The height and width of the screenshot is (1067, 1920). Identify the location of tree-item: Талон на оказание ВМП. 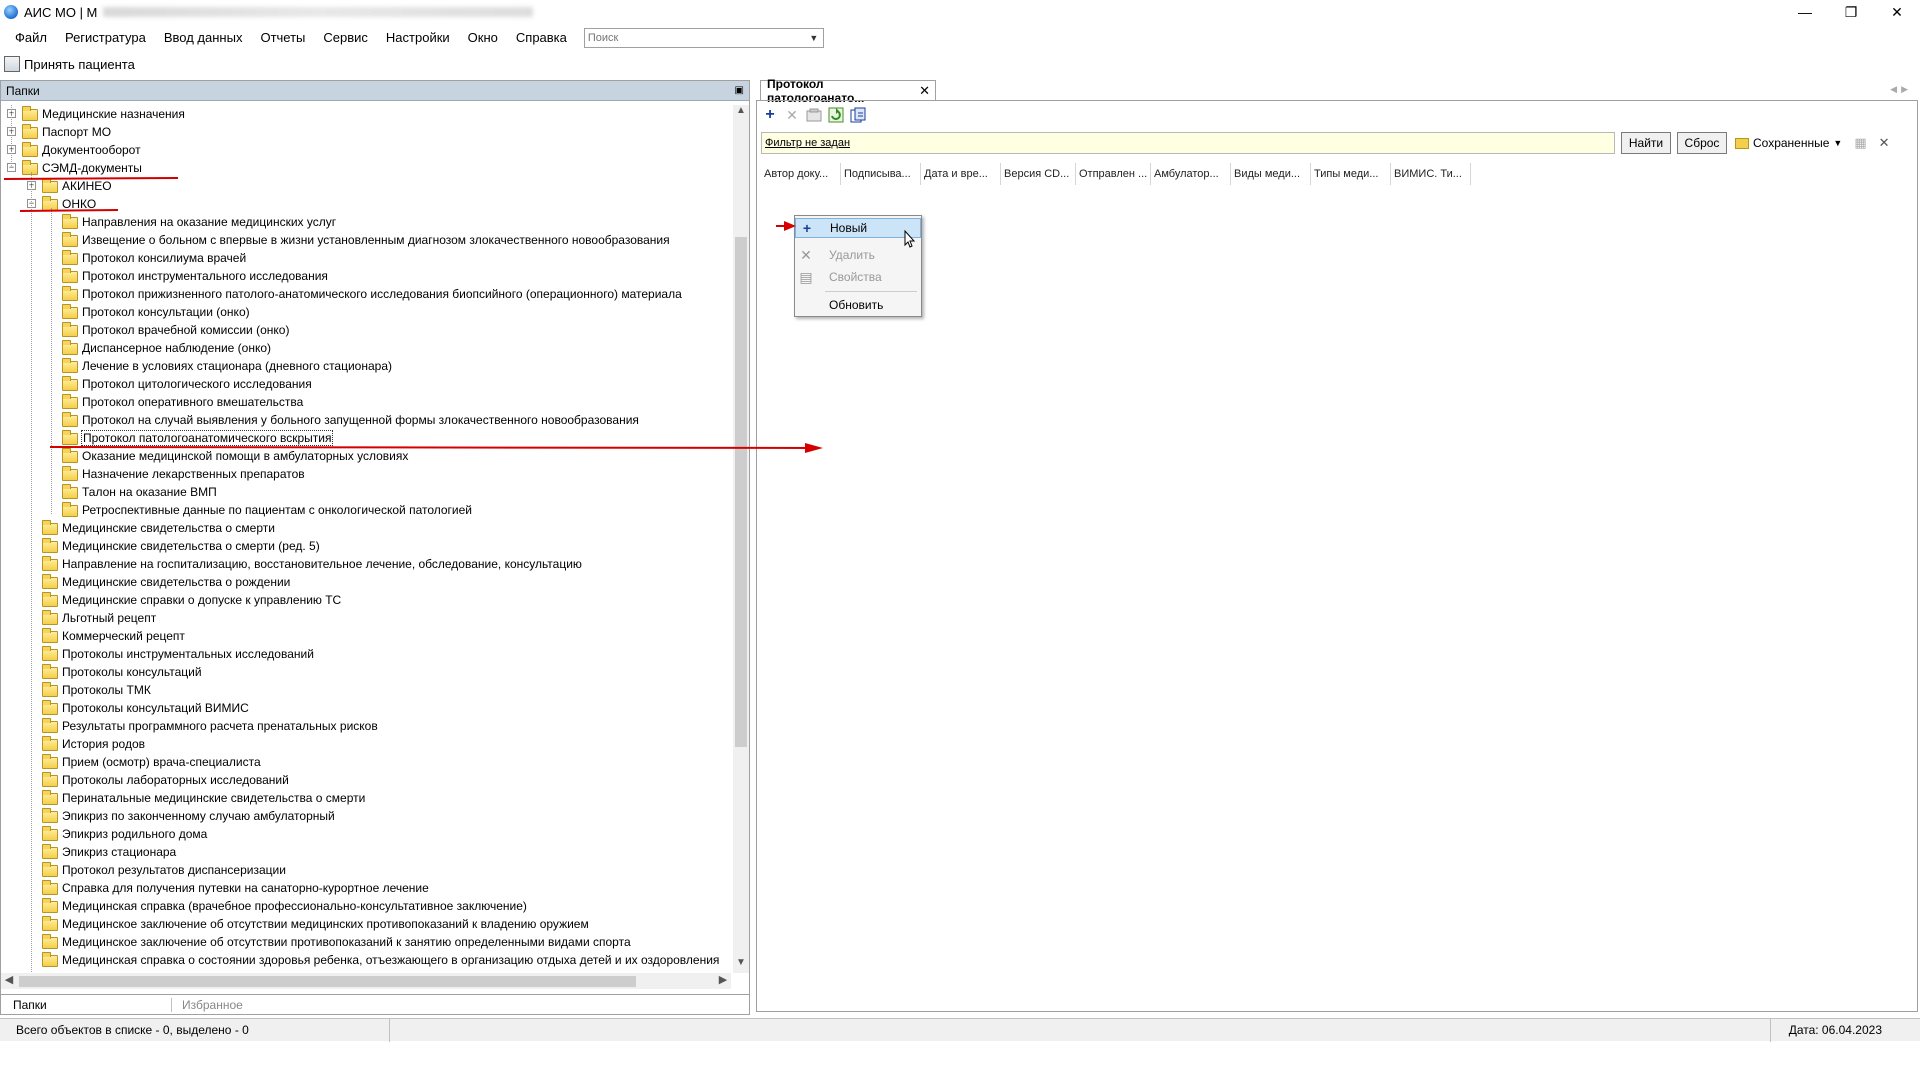
(366, 492).